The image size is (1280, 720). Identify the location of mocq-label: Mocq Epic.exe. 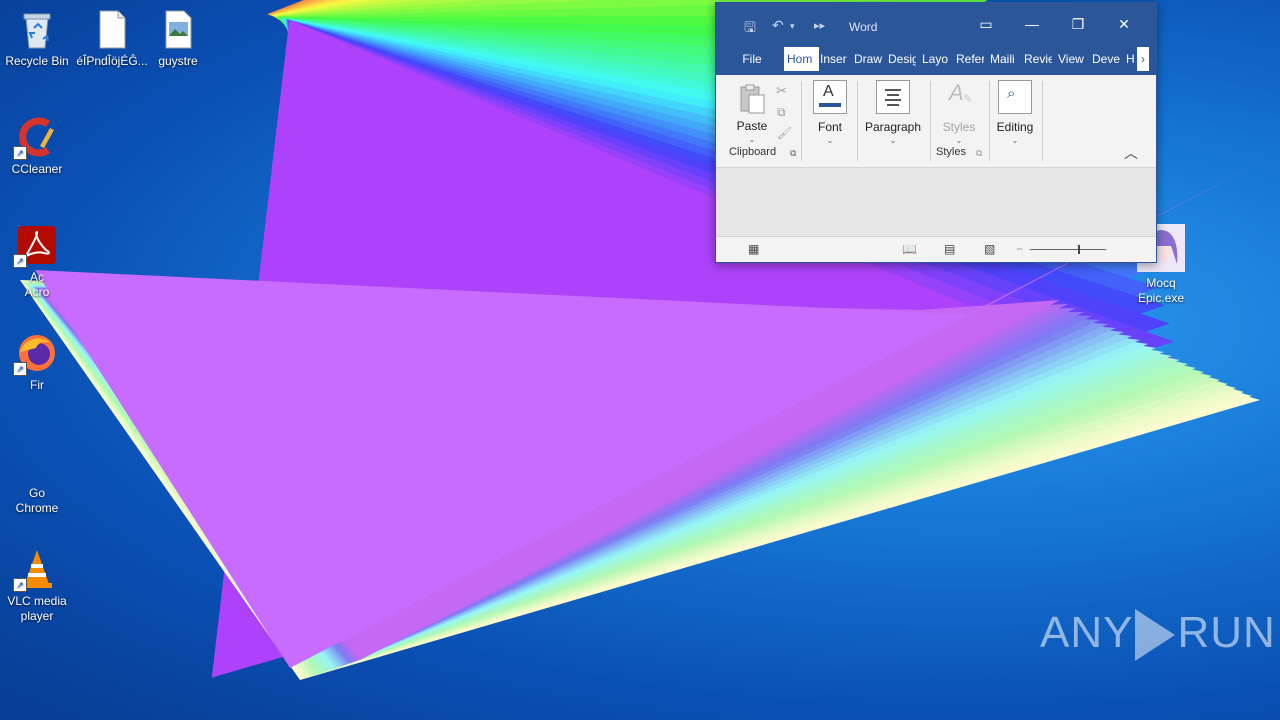
(1161, 290).